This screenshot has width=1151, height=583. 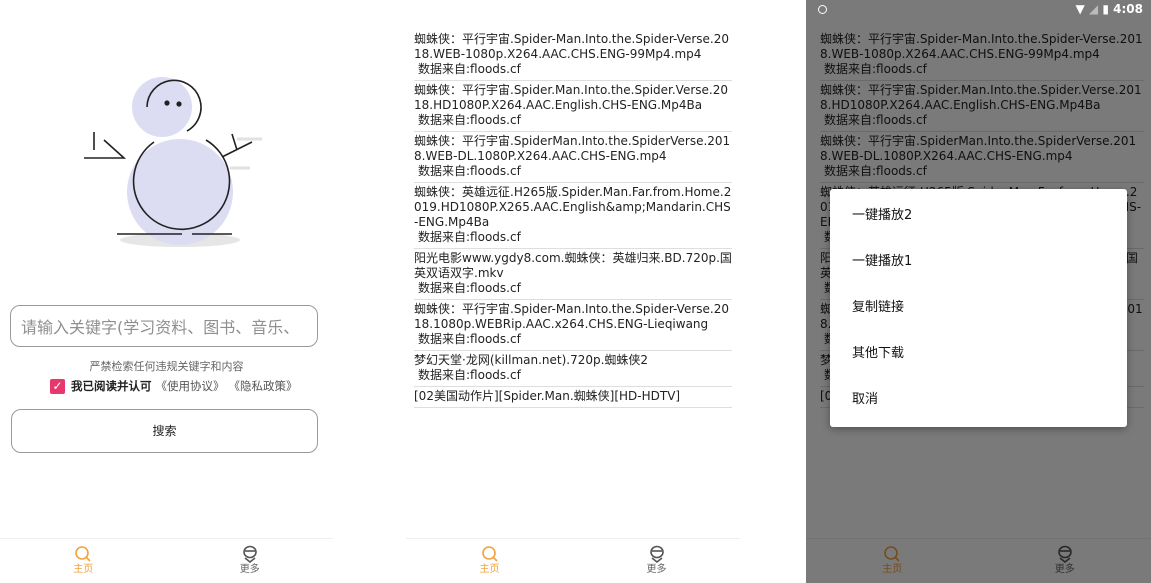 I want to click on search-input: 请输入关键字(学习资料、图书、音乐、, so click(x=164, y=326).